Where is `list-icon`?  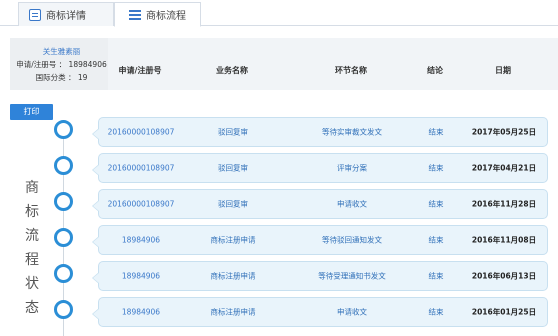 list-icon is located at coordinates (135, 15).